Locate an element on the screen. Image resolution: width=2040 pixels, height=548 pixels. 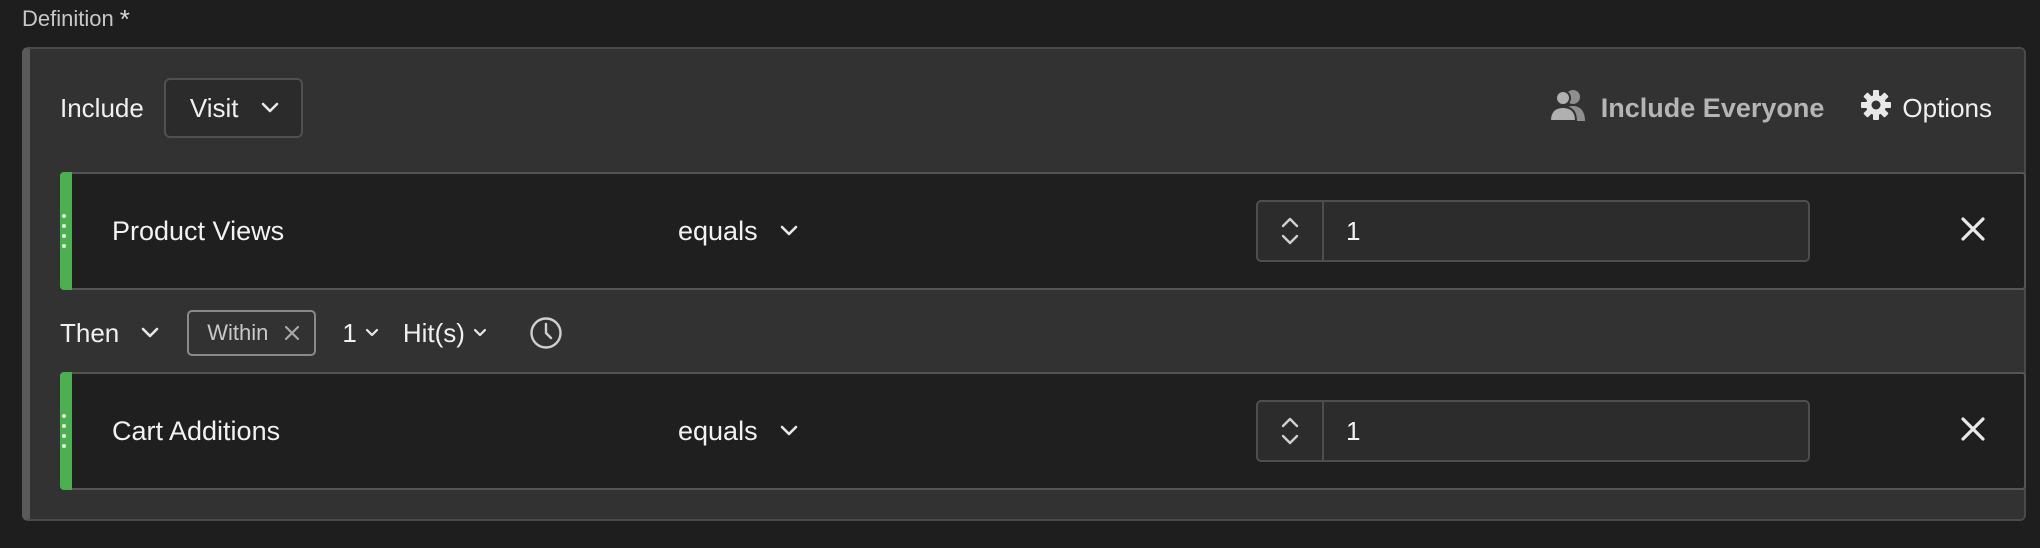
include-everyone-button: Include Everyone is located at coordinates (1686, 108).